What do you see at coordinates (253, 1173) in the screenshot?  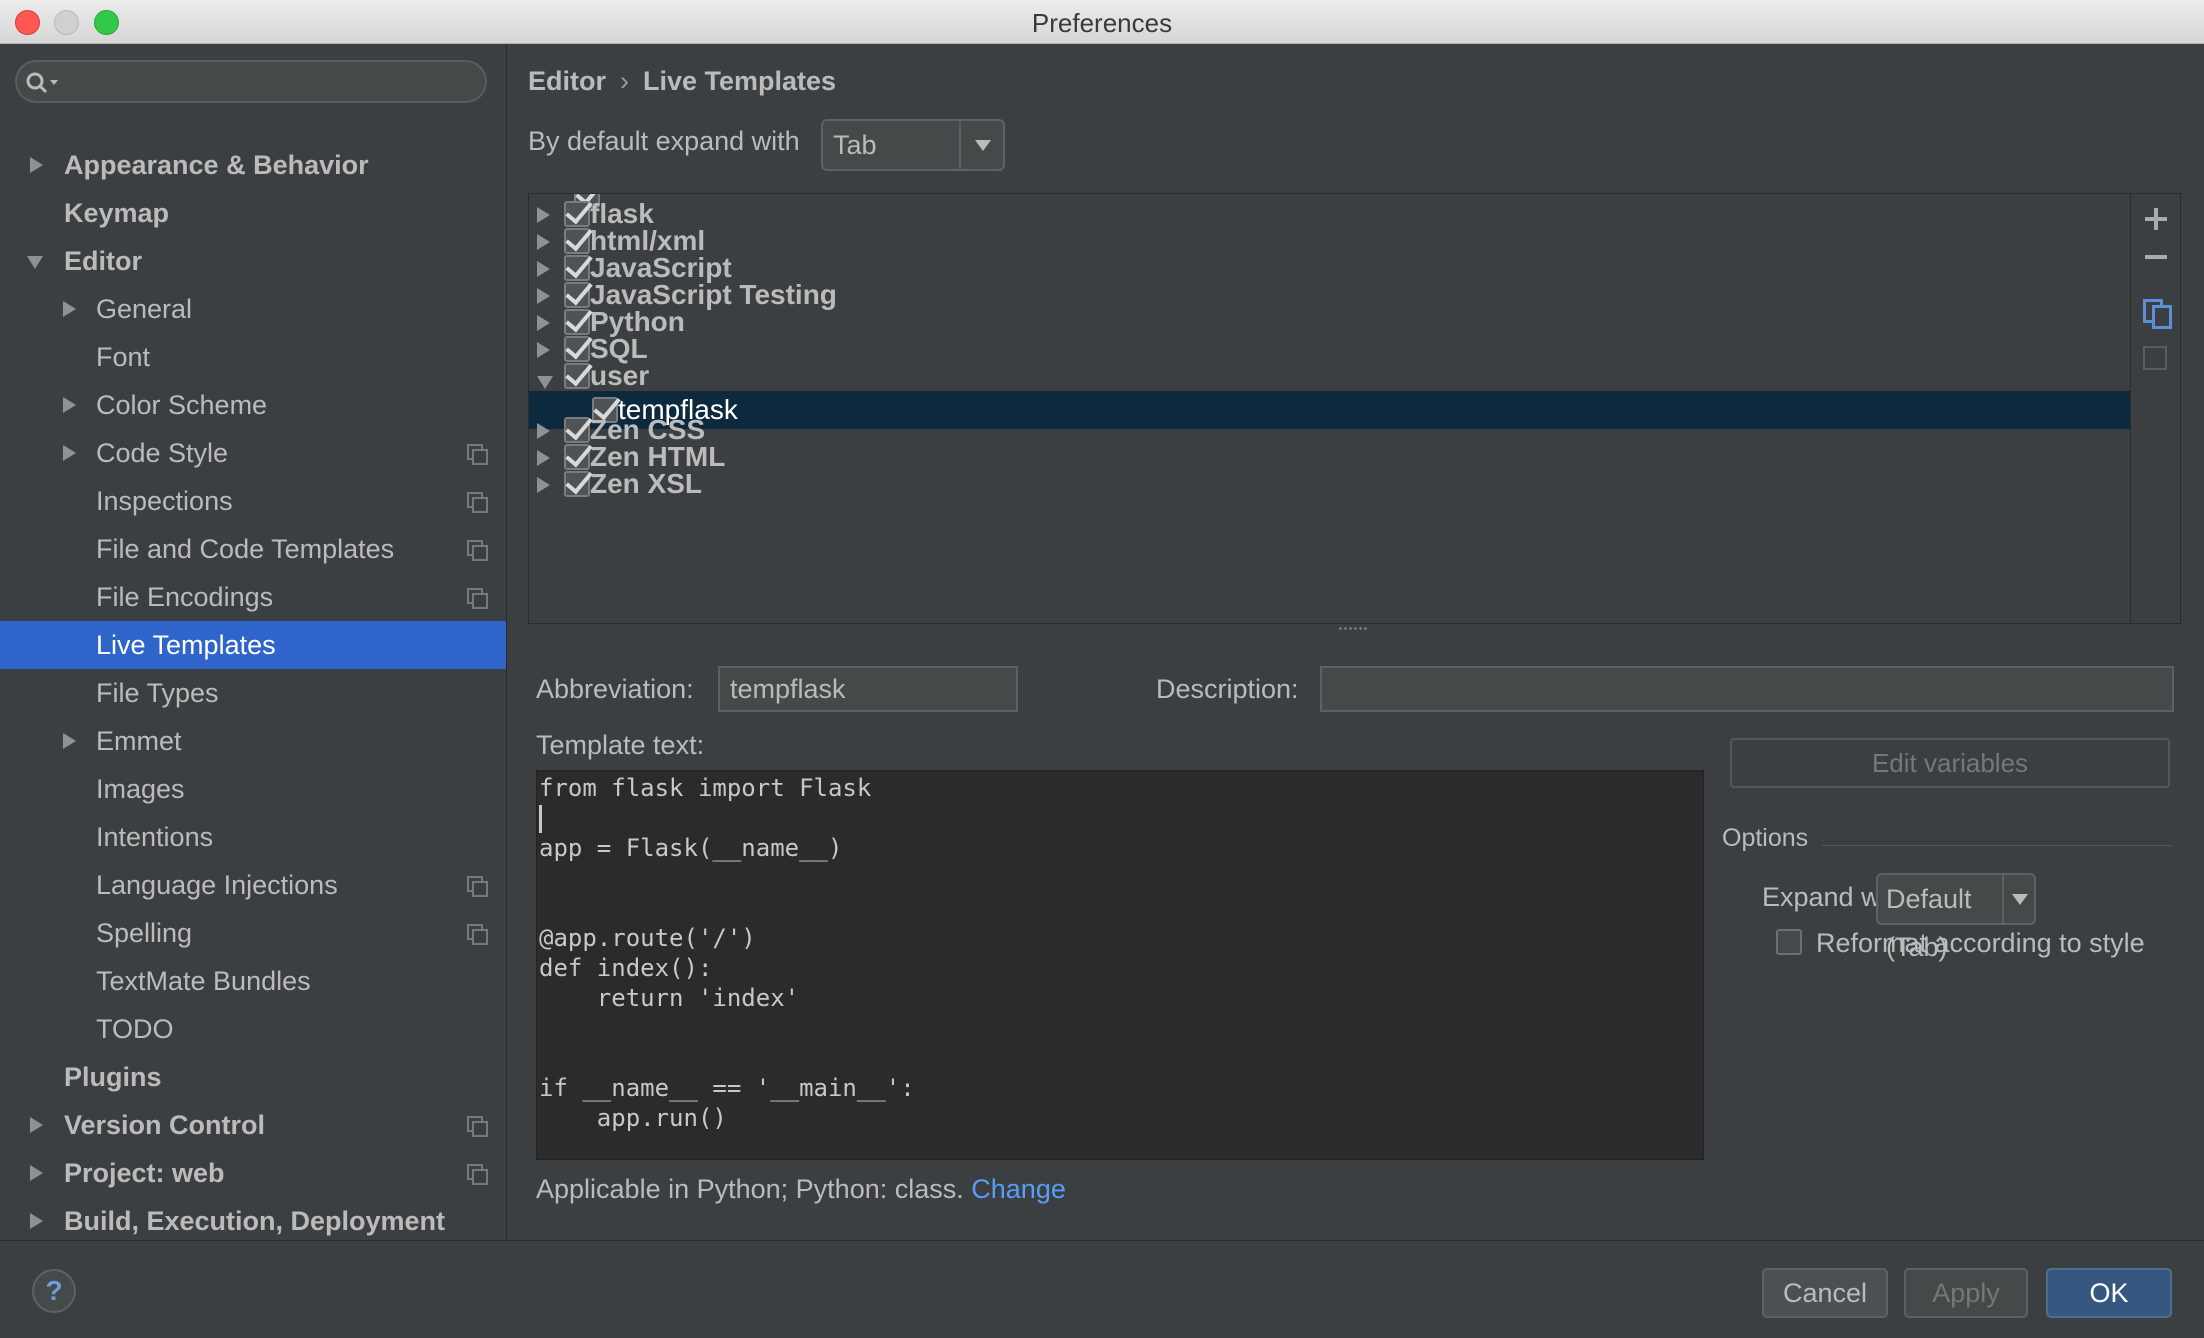 I see `sidebar-item-project-web: Project: web` at bounding box center [253, 1173].